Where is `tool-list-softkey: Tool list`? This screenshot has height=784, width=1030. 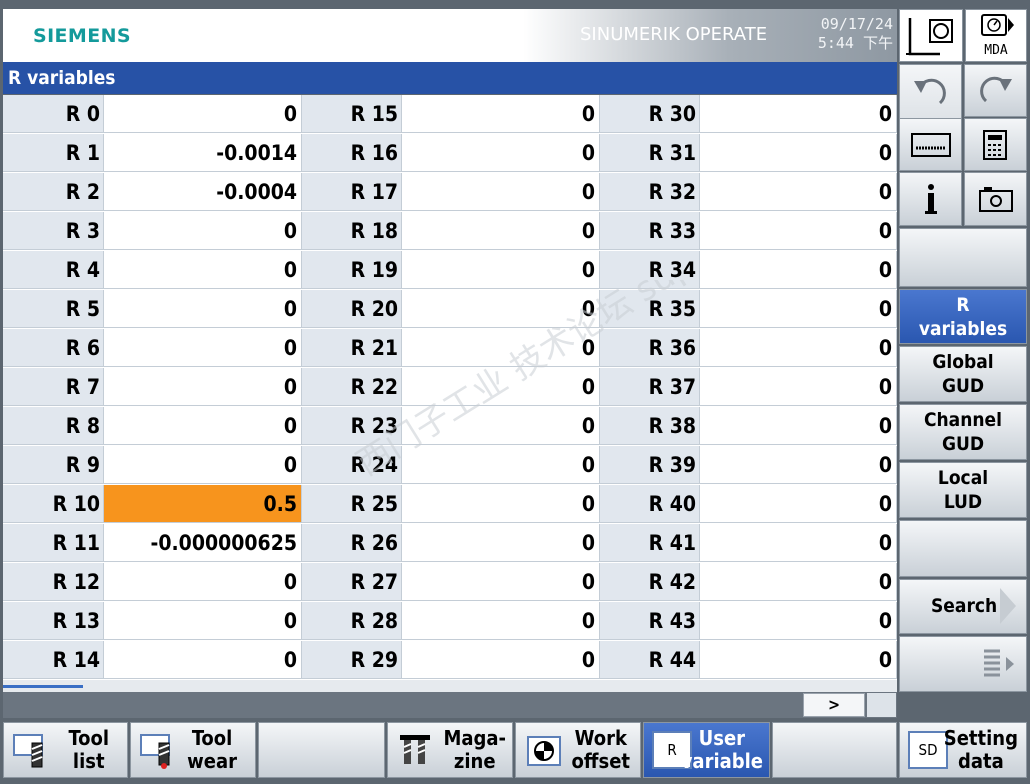 tool-list-softkey: Tool list is located at coordinates (65, 750).